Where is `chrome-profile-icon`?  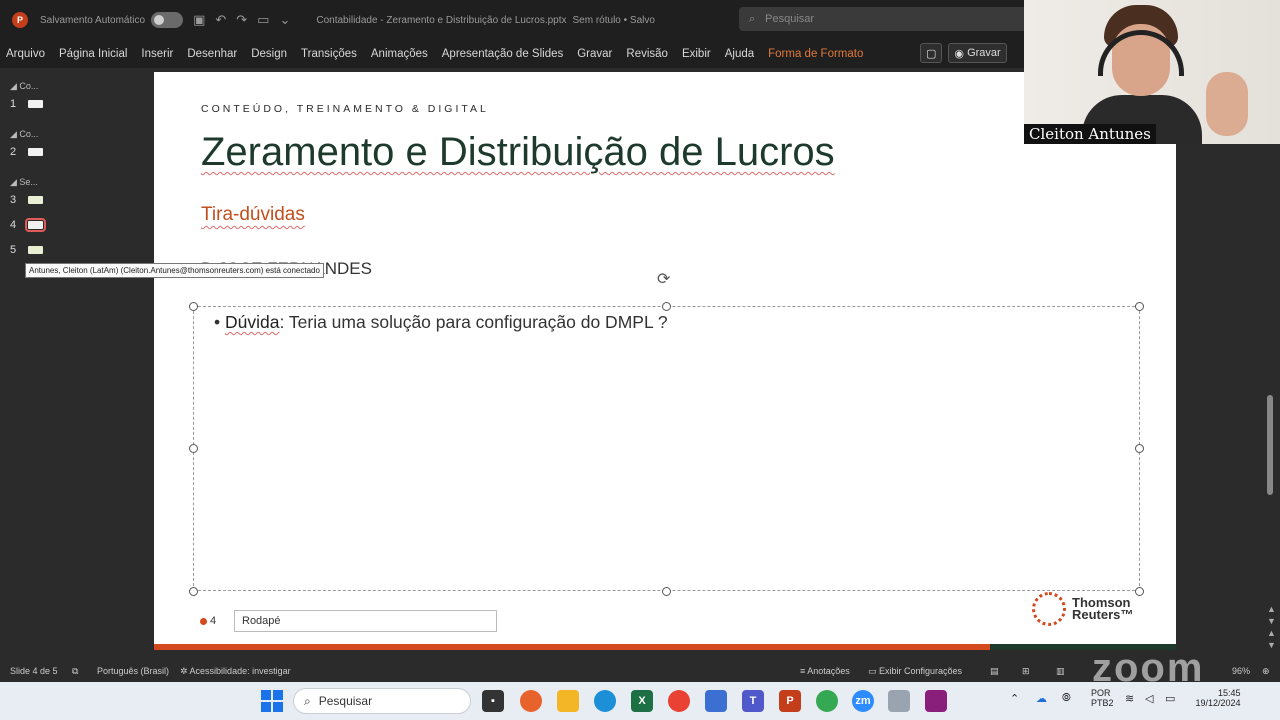
chrome-profile-icon is located at coordinates (827, 701).